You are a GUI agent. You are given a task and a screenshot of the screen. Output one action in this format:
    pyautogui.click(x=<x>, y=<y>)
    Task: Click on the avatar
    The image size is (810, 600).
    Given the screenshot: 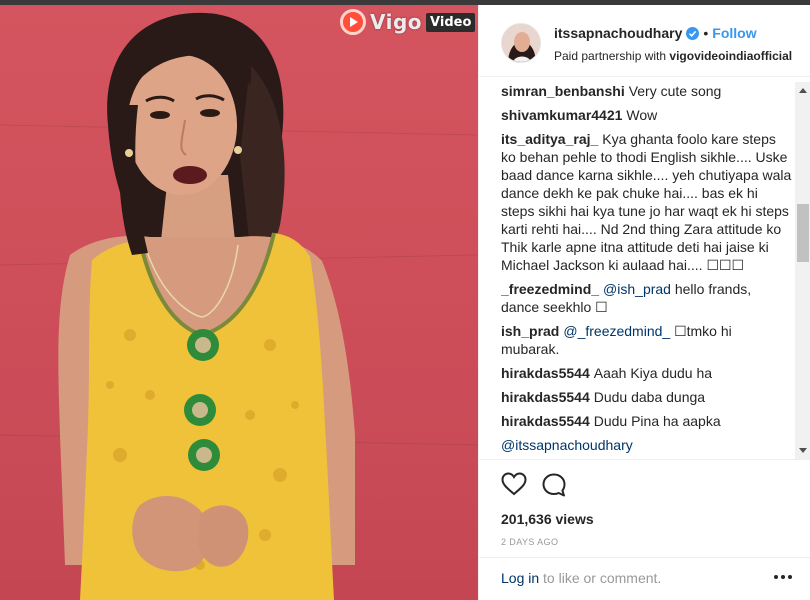 What is the action you would take?
    pyautogui.click(x=521, y=43)
    